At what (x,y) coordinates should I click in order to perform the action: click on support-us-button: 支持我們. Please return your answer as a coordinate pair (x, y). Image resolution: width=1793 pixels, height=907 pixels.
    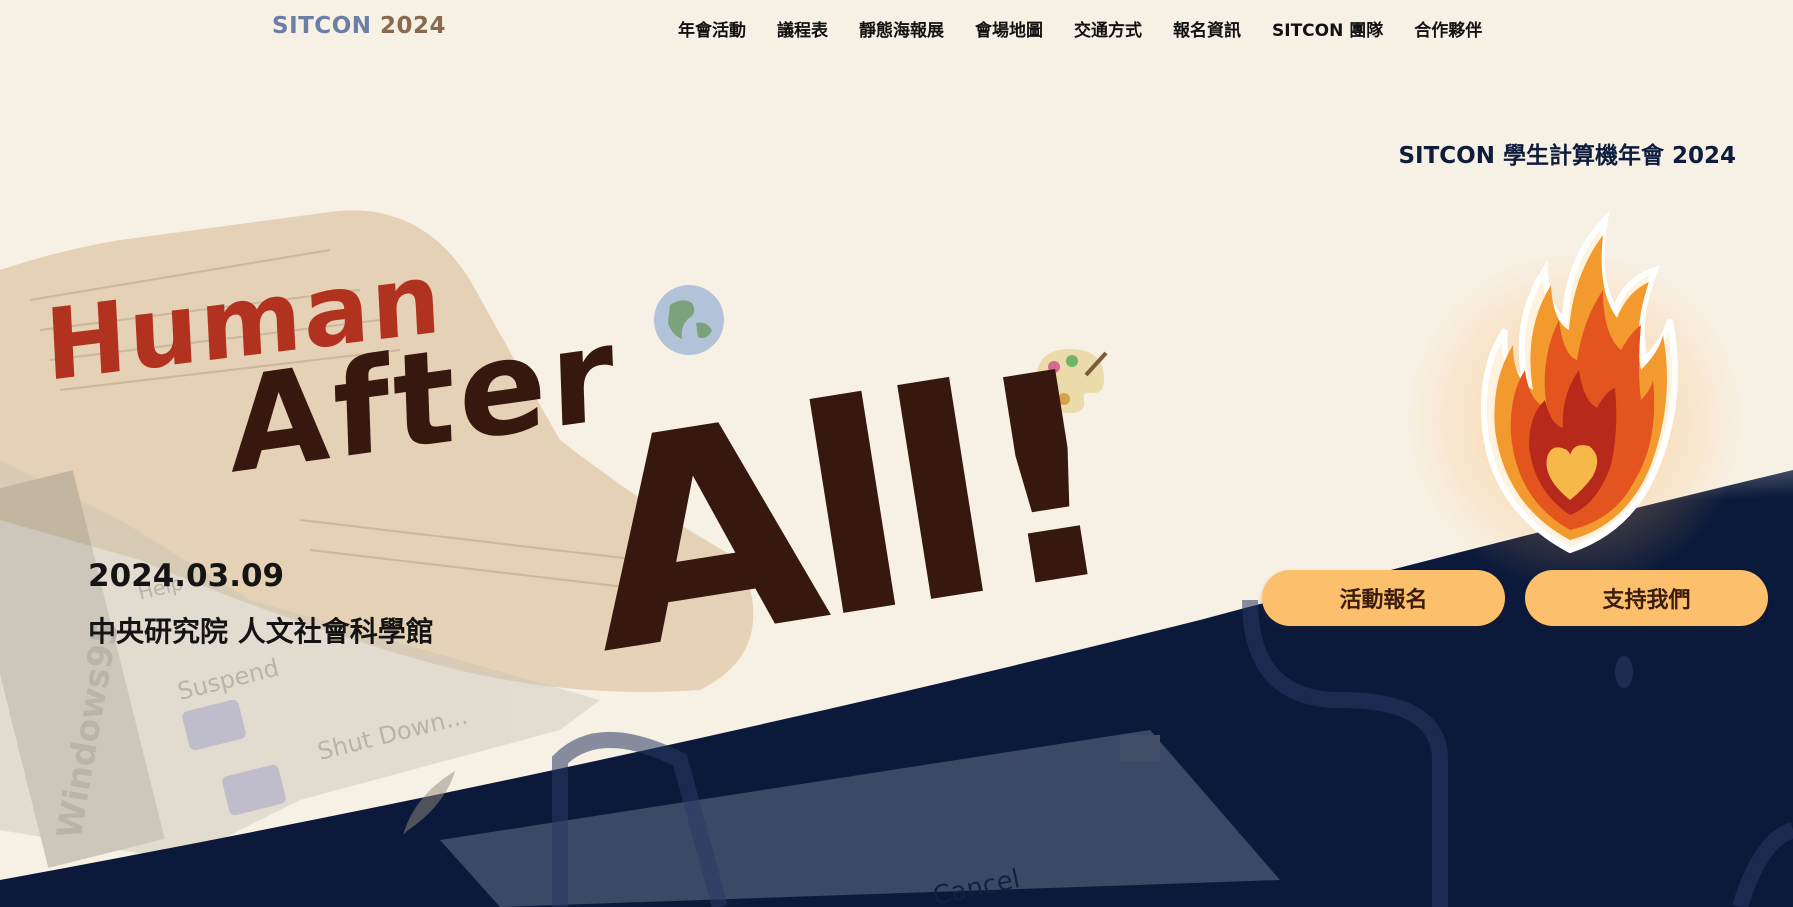
    Looking at the image, I should click on (1646, 598).